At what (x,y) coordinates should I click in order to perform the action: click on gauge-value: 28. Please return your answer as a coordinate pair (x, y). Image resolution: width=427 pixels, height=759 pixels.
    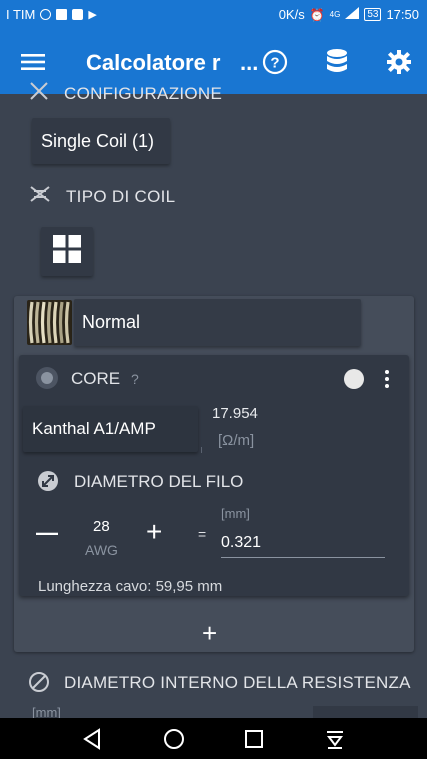
    Looking at the image, I should click on (101, 526).